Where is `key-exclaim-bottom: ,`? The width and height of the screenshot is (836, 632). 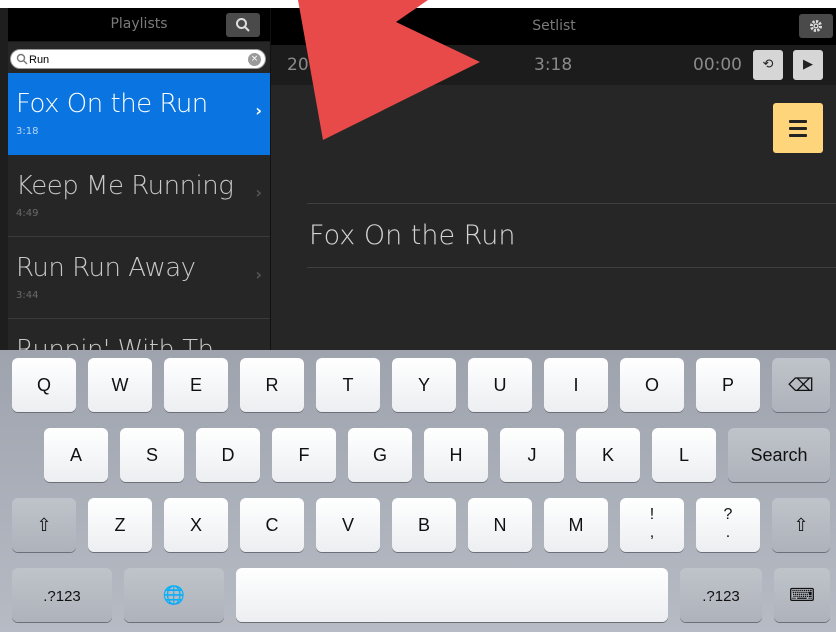
key-exclaim-bottom: , is located at coordinates (652, 532).